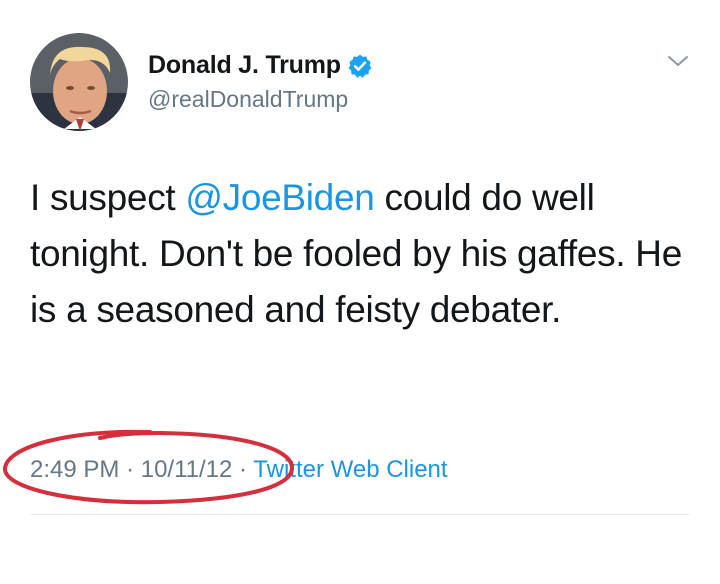 Image resolution: width=720 pixels, height=584 pixels. I want to click on mention-link: @JoeBiden, so click(279, 197).